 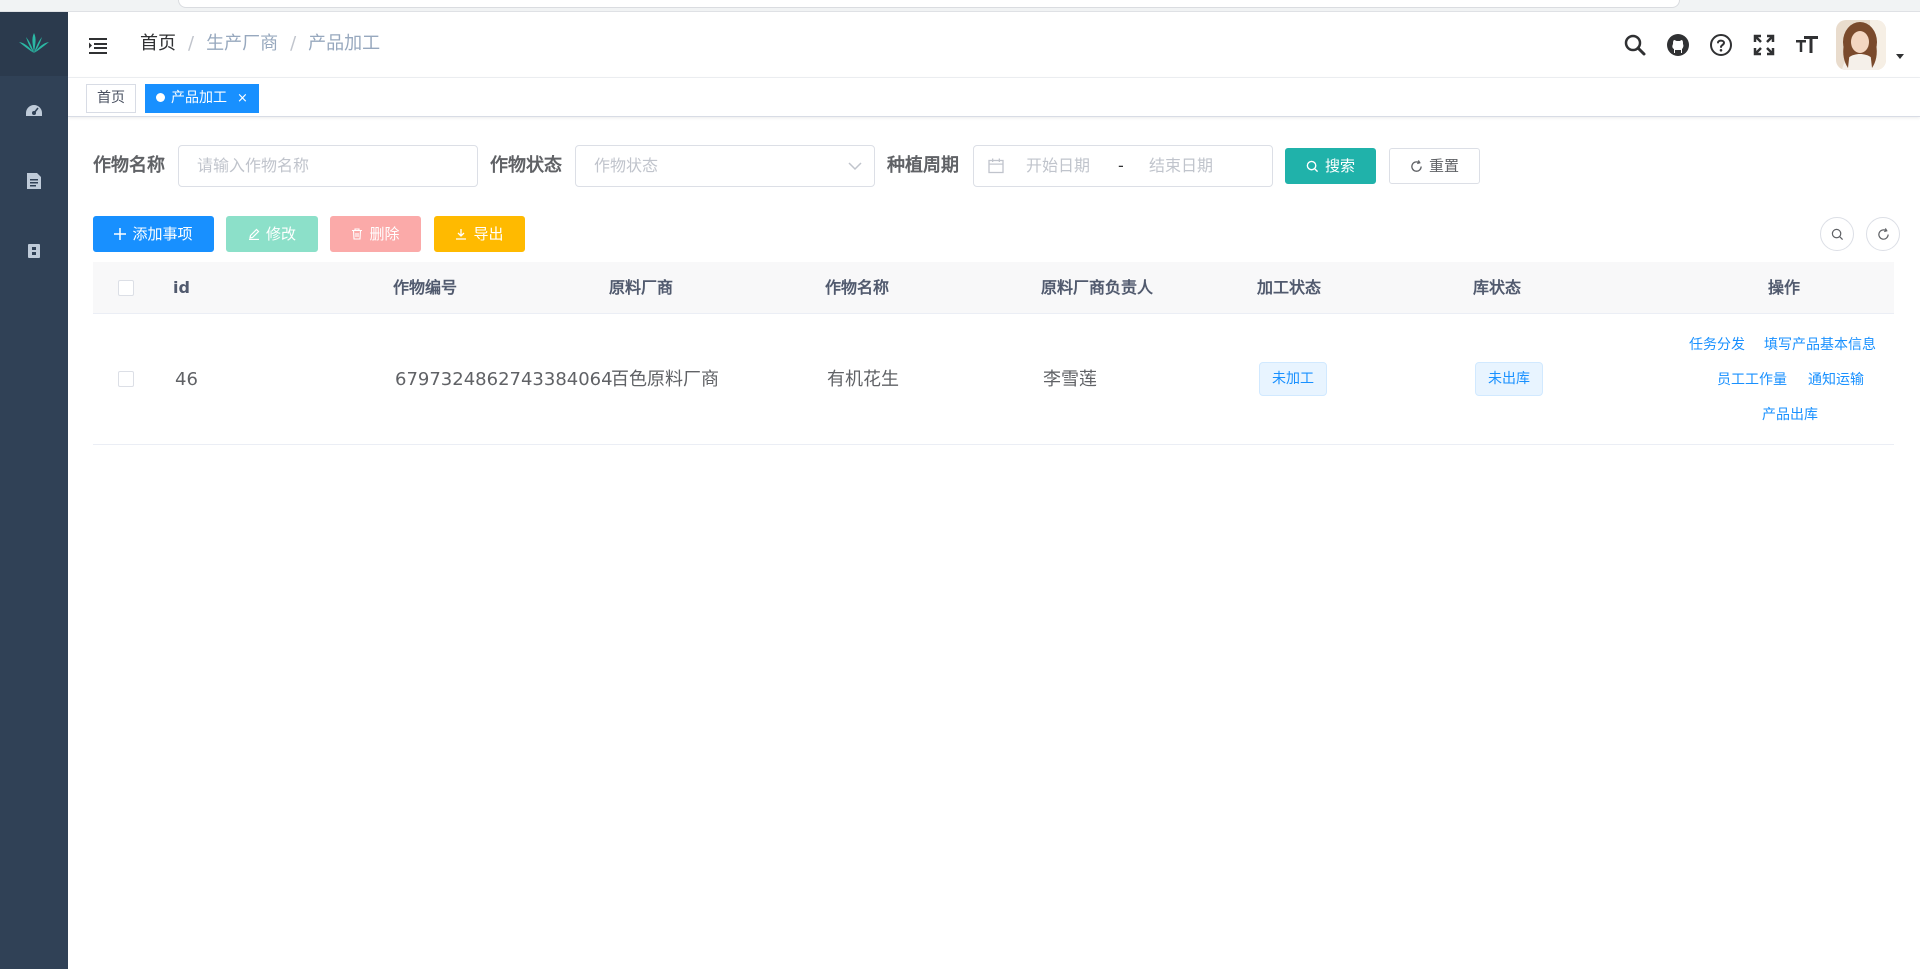 I want to click on notebook-icon, so click(x=34, y=251).